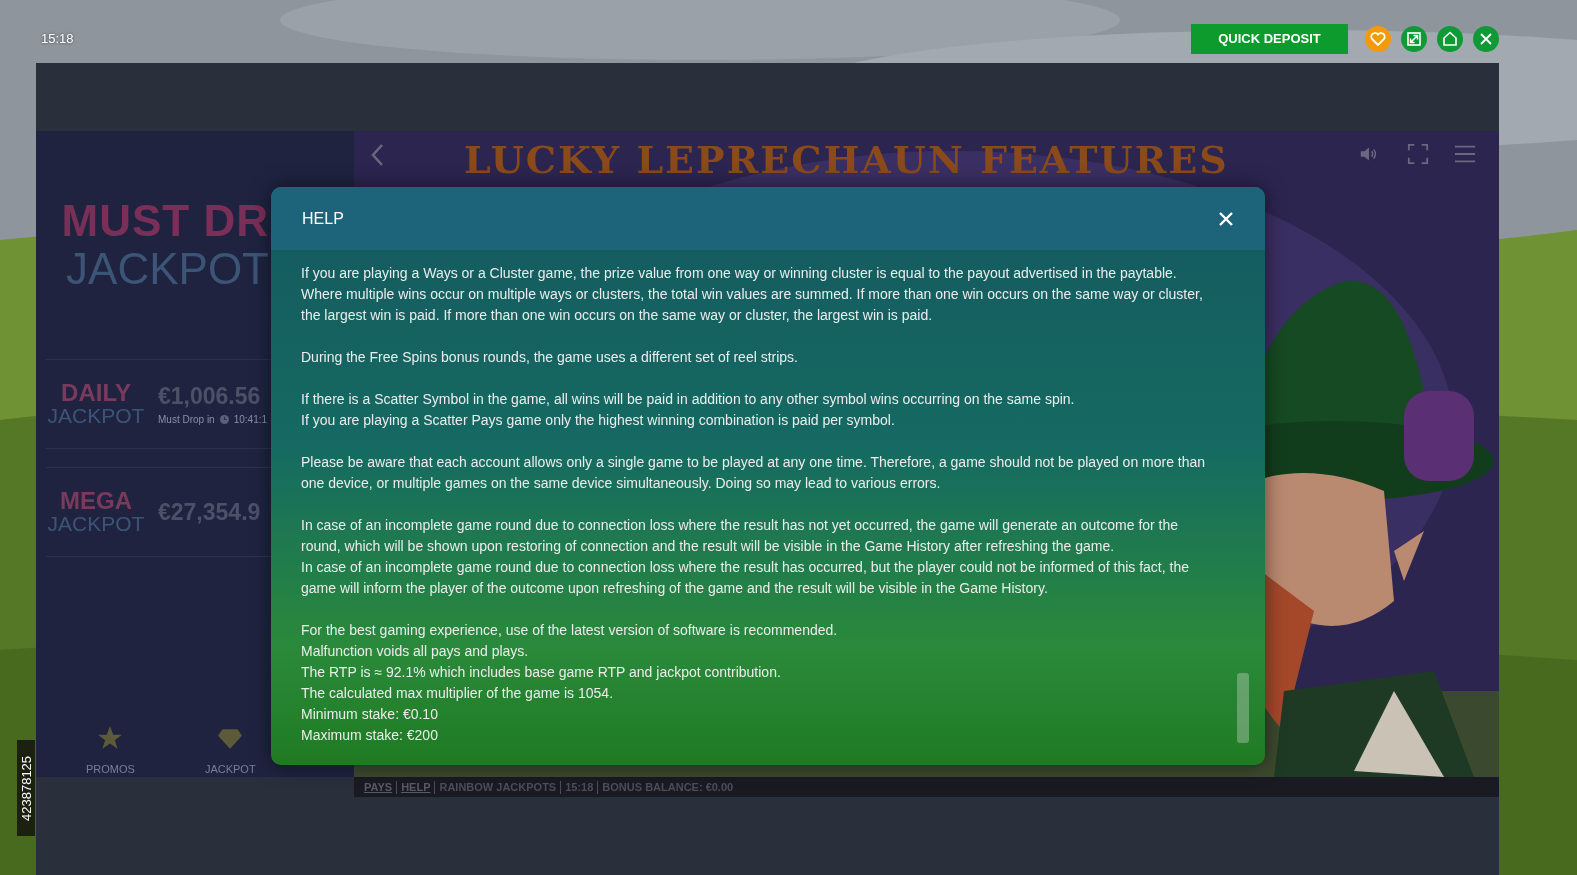  What do you see at coordinates (752, 294) in the screenshot?
I see `help-paragraph: If you are playing a Ways or a Cluster game, the prize value from one way or winning cluster is equal to the payout advertised in the paytable. Where multiple wins occur on multiple ways or clusters, the total win values are summed. If more than one win occurs on the same way or cluster, the largest win is paid. If more than one win occurs on the same way or cluster, the largest win is paid.` at bounding box center [752, 294].